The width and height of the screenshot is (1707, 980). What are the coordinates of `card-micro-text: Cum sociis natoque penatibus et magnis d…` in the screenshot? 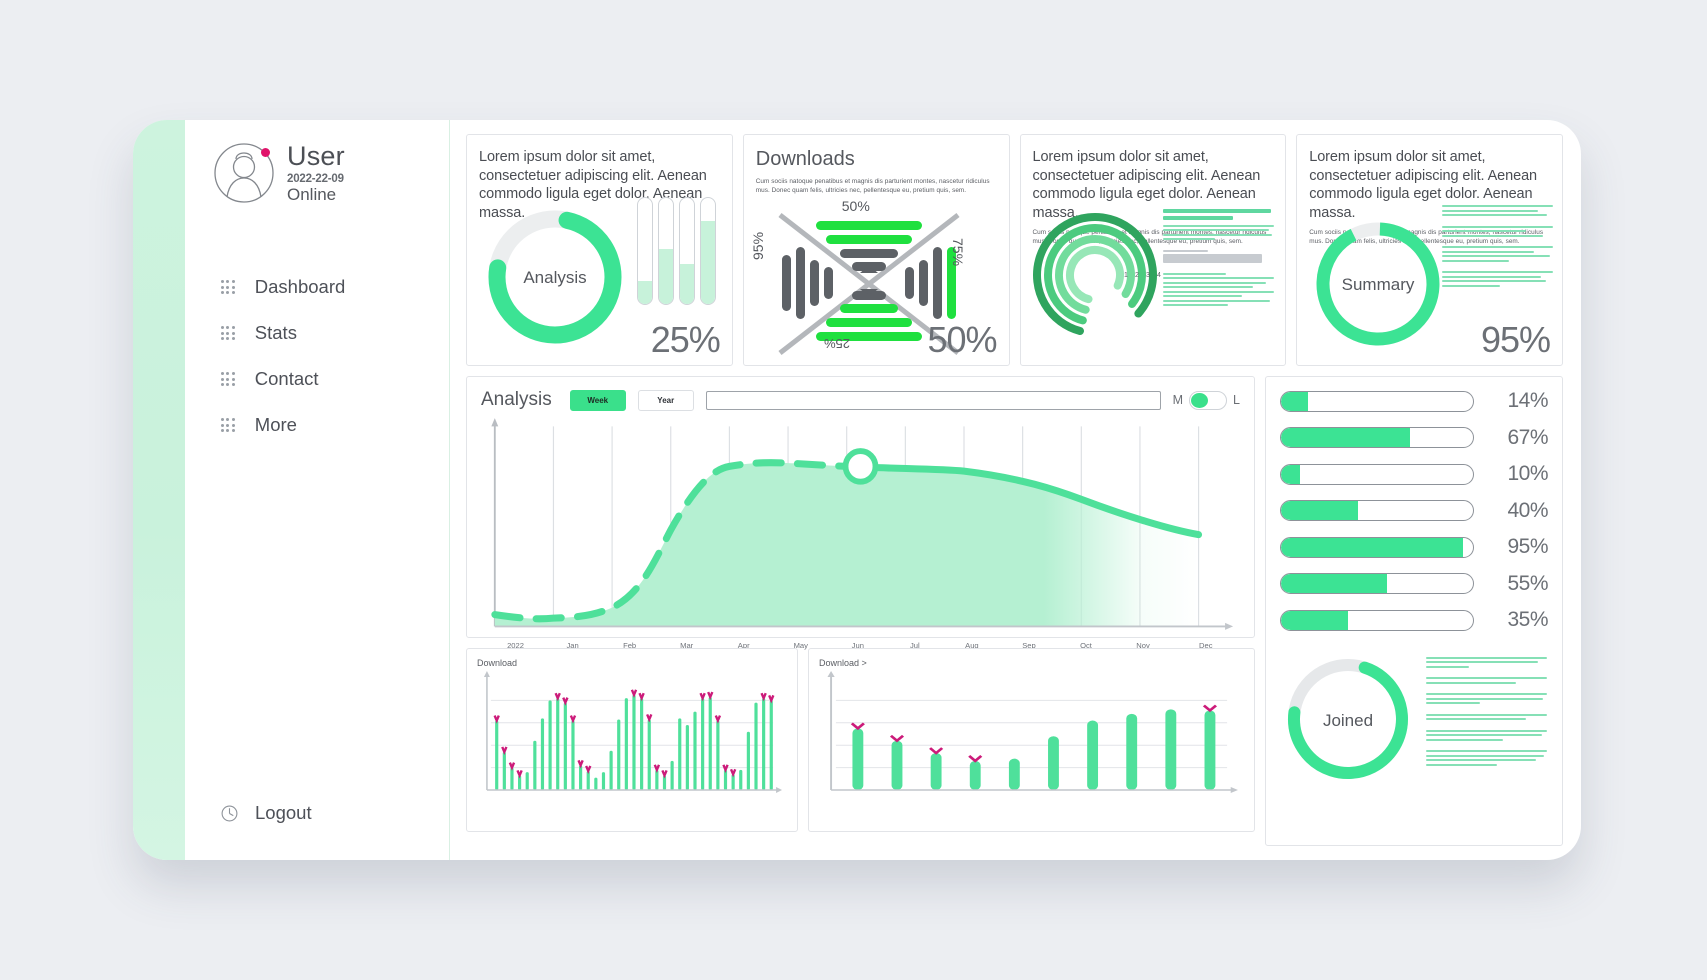 It's located at (872, 186).